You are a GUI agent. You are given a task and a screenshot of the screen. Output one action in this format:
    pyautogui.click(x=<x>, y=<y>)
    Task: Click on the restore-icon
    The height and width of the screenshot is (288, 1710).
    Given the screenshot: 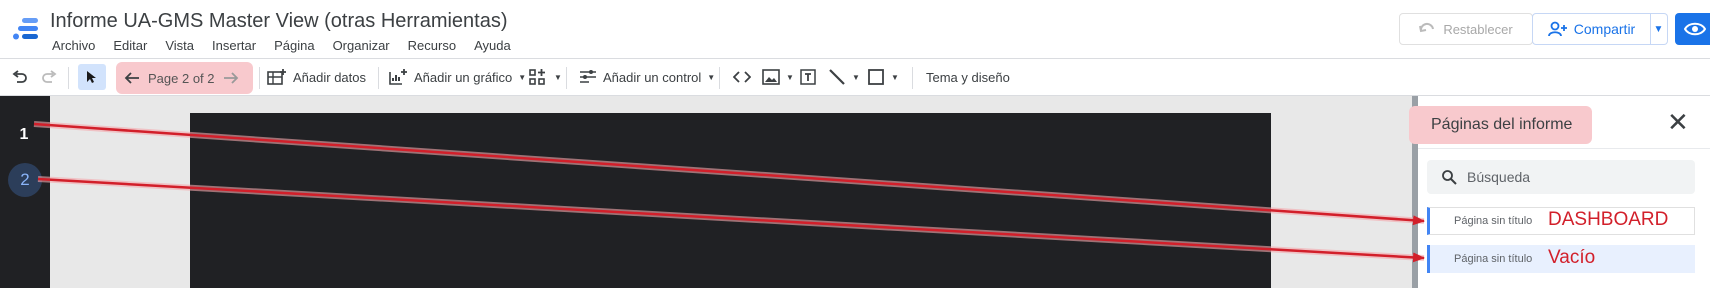 What is the action you would take?
    pyautogui.click(x=1427, y=27)
    